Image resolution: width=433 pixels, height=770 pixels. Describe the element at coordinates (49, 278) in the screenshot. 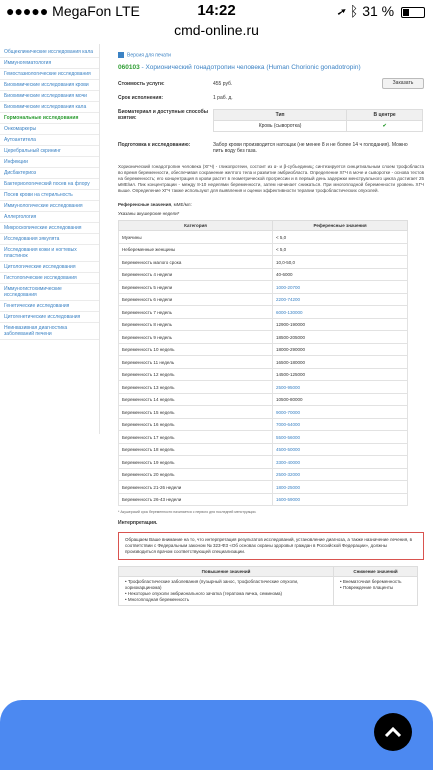

I see `sidebar-item: Гистологические исследования` at that location.